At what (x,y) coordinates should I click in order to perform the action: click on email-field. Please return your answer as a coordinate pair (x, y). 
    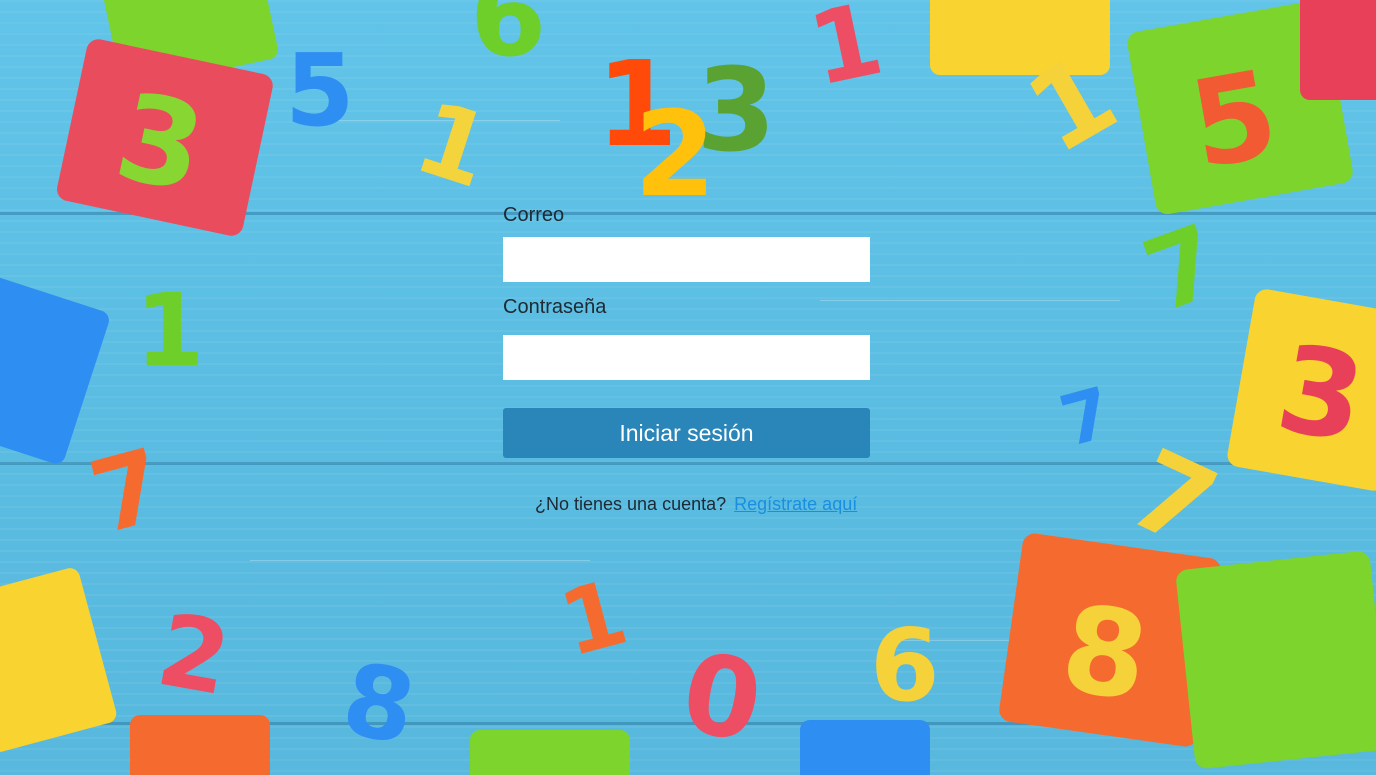
    Looking at the image, I should click on (686, 259).